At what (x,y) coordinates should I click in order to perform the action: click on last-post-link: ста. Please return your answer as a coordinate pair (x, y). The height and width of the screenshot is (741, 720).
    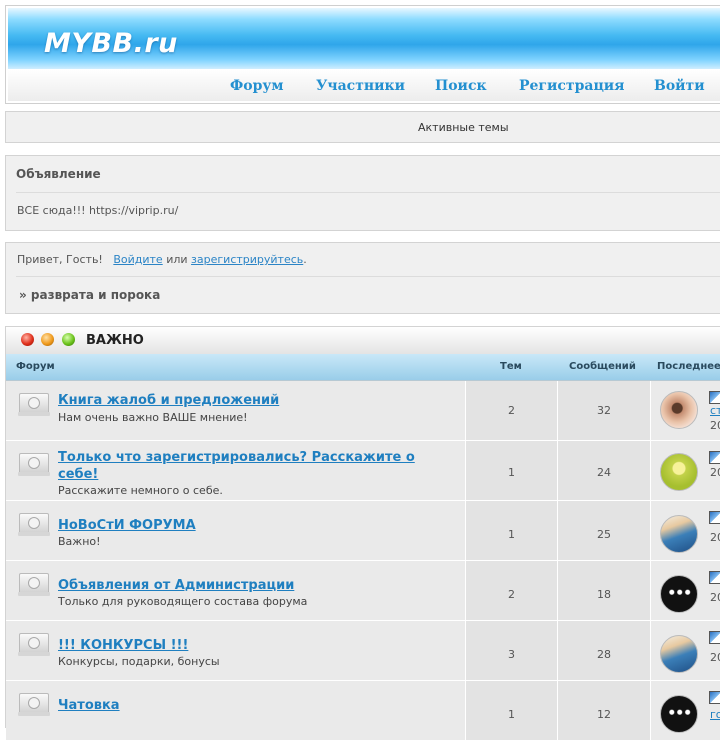
    Looking at the image, I should click on (715, 410).